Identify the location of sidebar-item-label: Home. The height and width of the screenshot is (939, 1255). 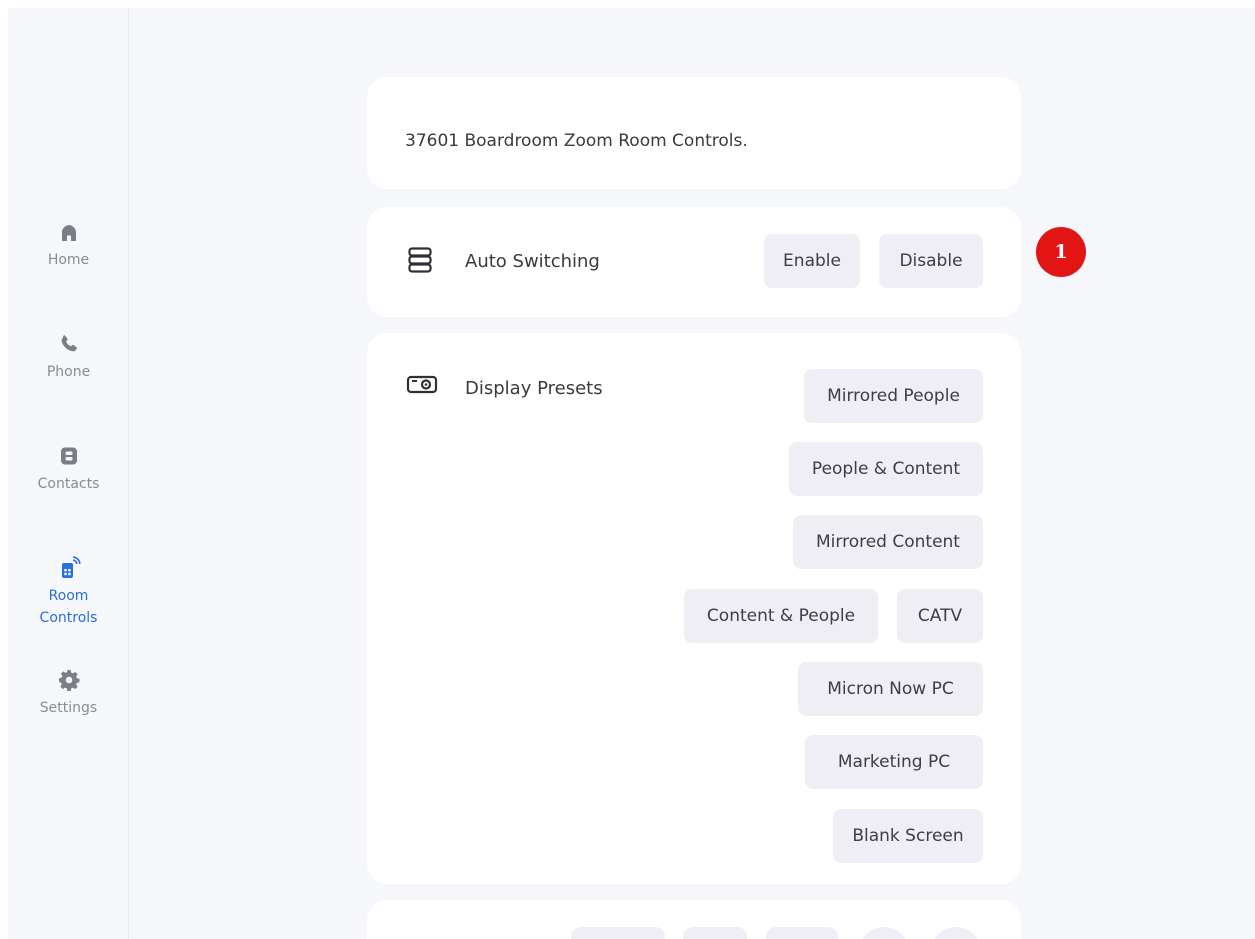
(68, 260).